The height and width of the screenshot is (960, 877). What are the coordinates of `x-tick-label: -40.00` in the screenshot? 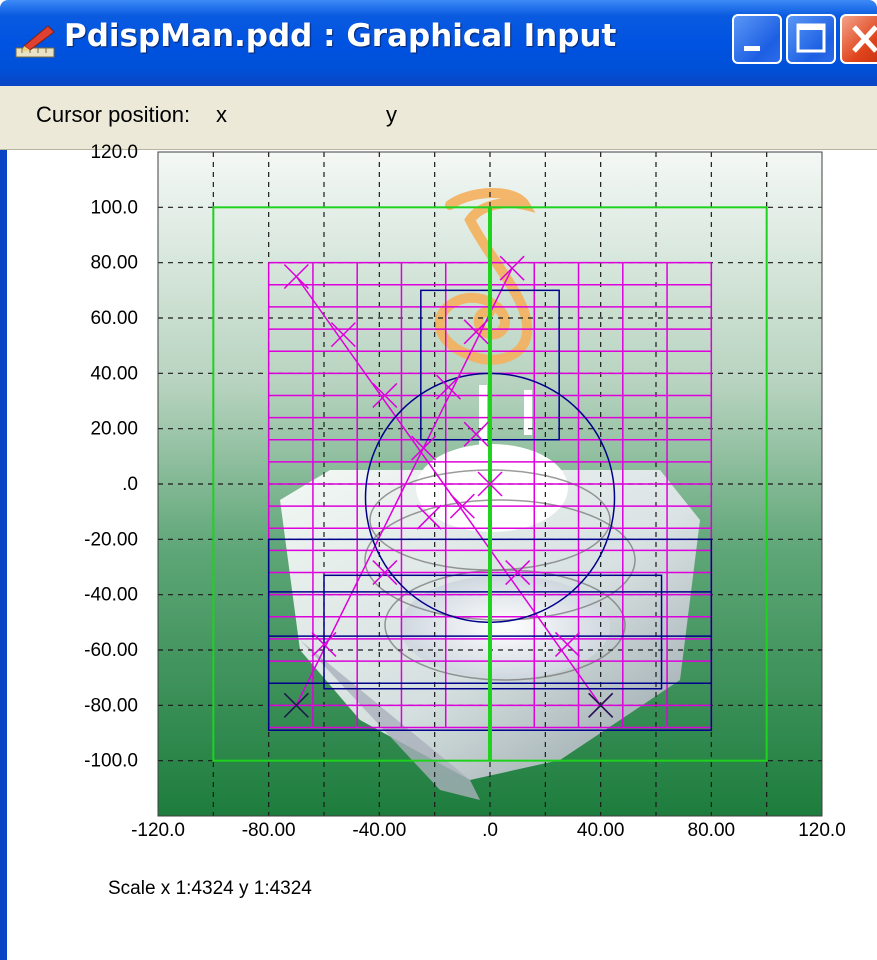 It's located at (379, 830).